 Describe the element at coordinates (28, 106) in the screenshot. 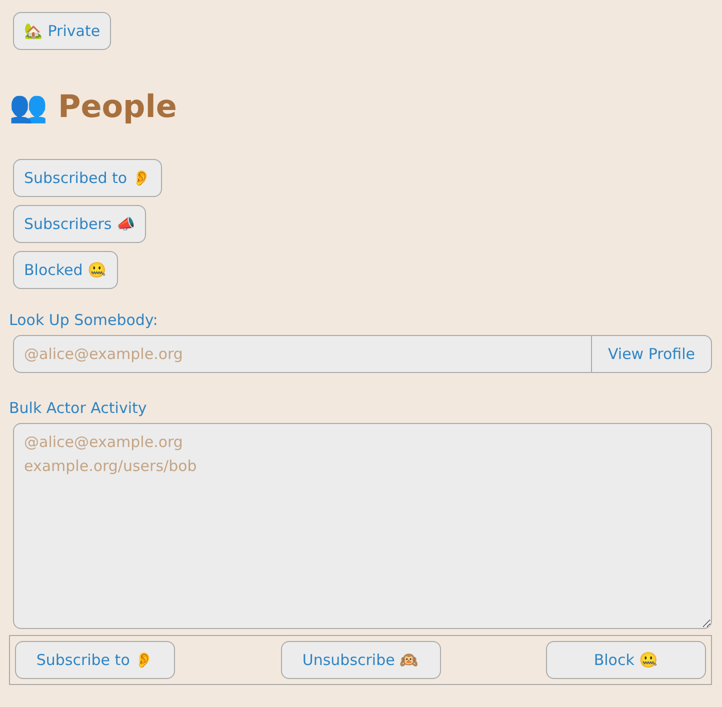

I see `people-icon: 👥` at that location.